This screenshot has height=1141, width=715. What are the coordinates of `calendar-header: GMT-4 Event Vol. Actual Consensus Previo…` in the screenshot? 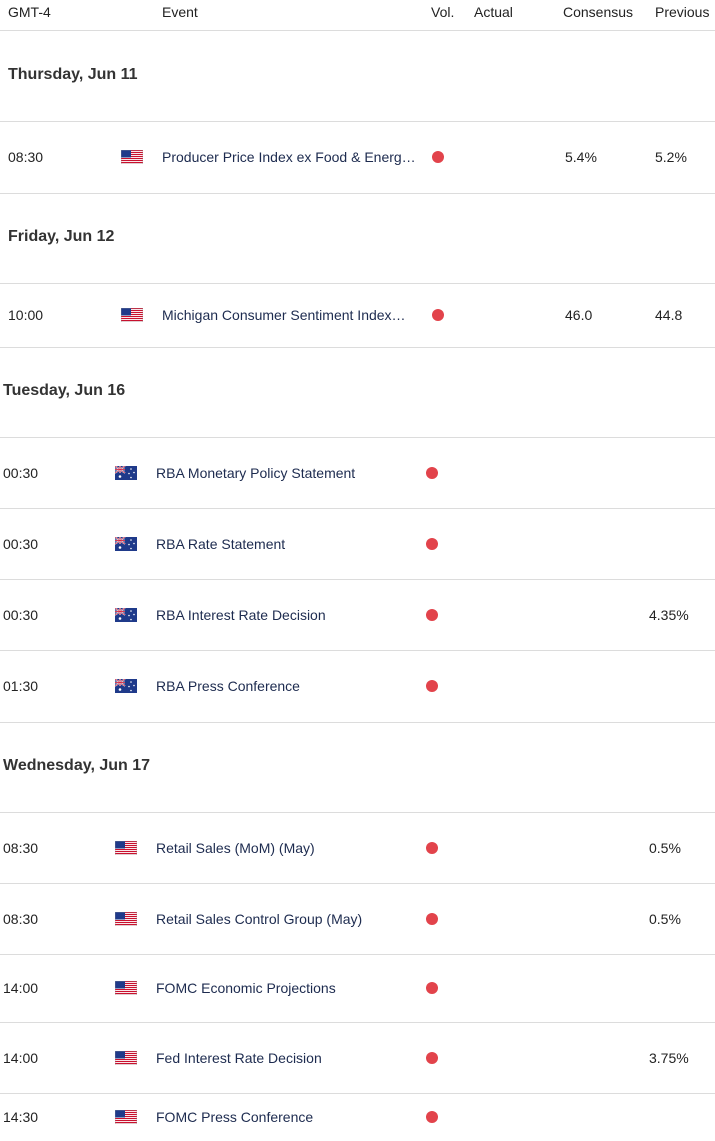 It's located at (357, 15).